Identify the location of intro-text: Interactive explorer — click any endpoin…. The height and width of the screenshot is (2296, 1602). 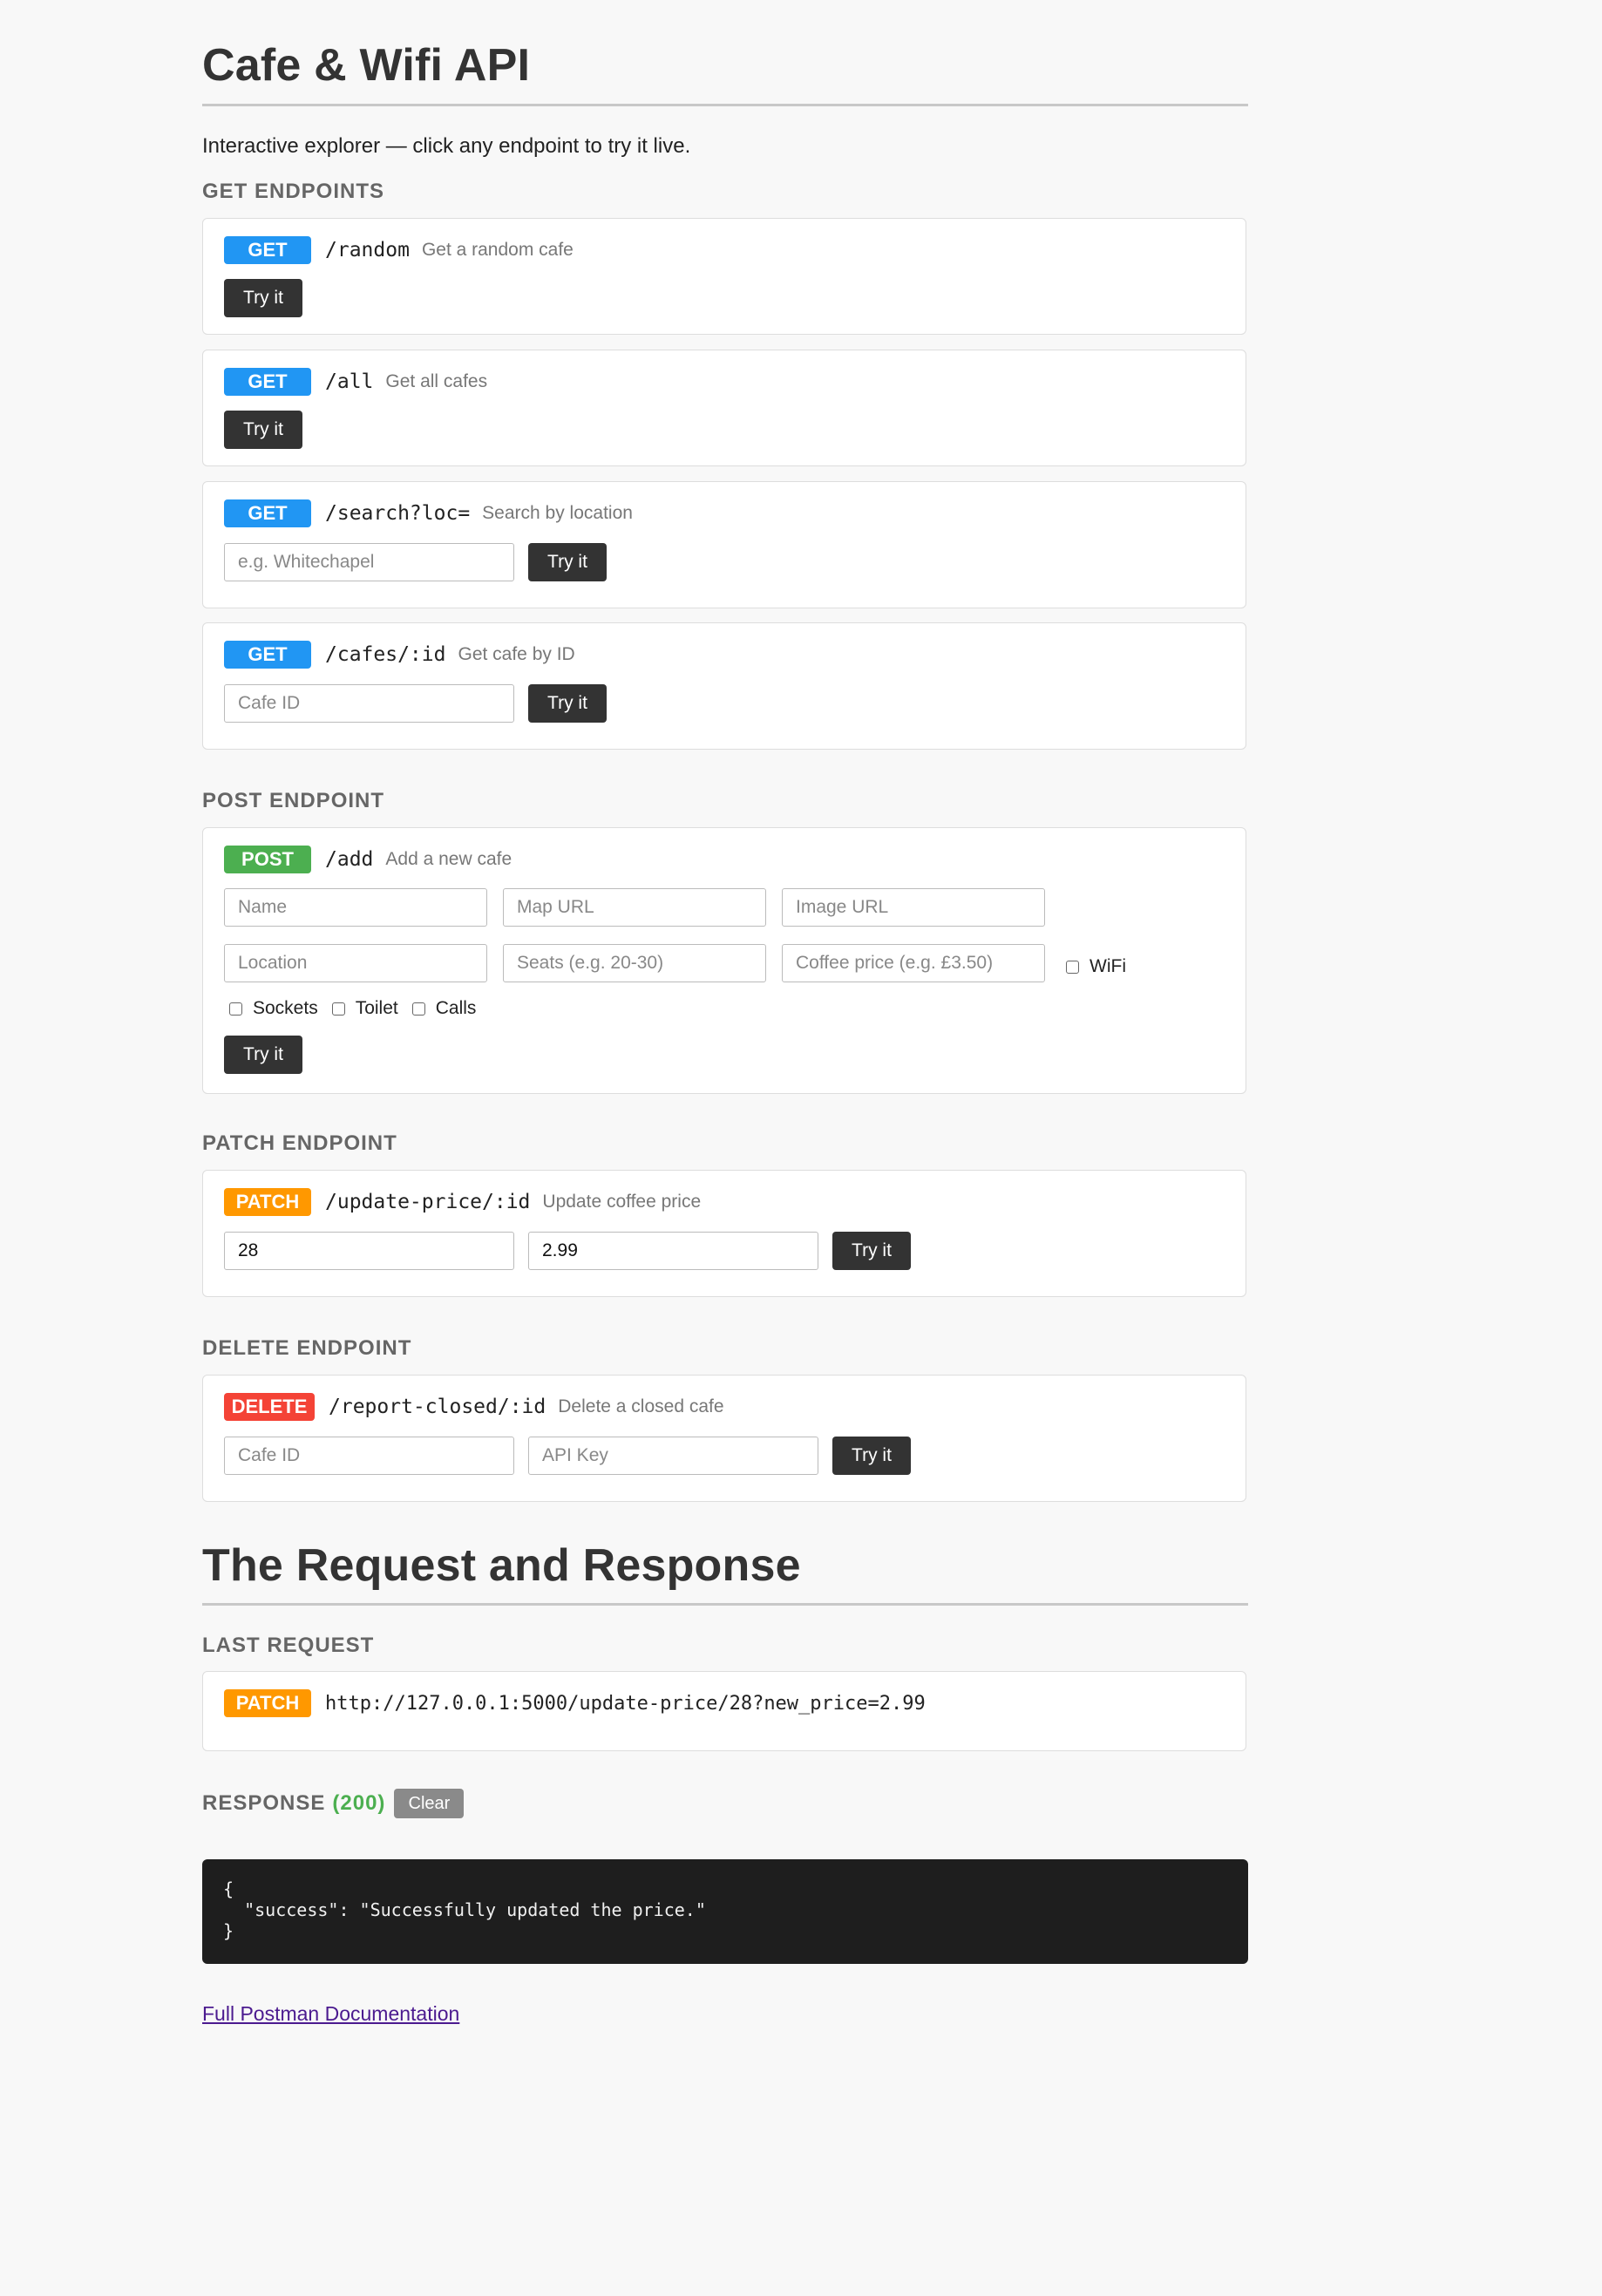
(446, 146).